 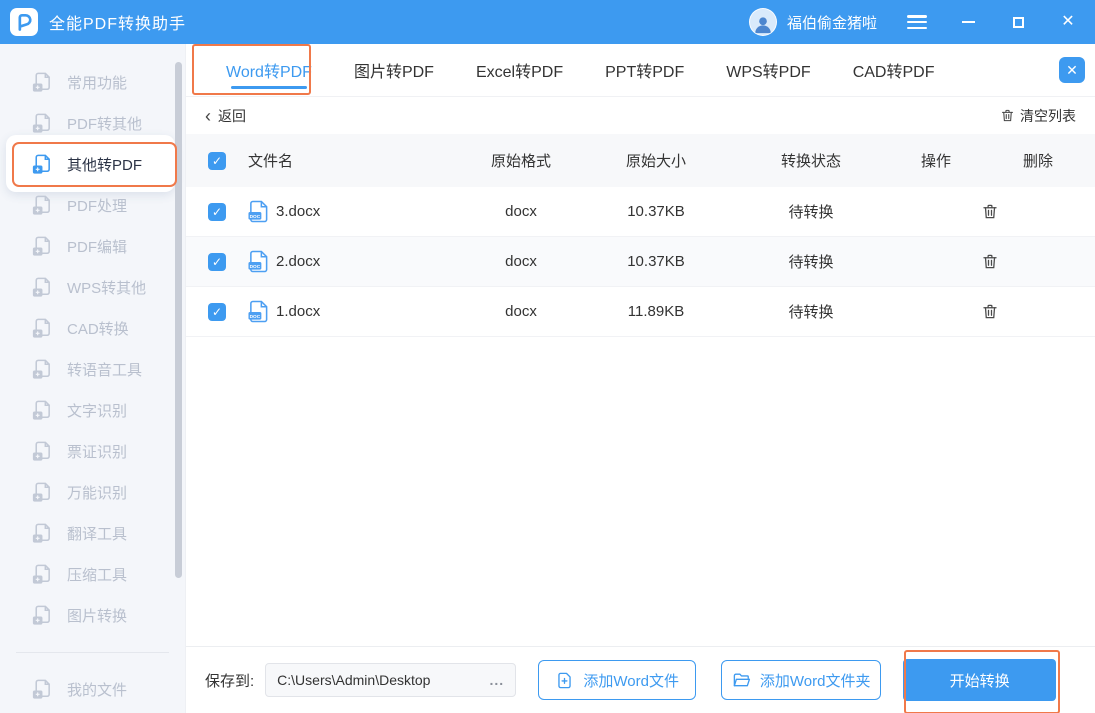 I want to click on image-convert-icon, so click(x=41, y=615).